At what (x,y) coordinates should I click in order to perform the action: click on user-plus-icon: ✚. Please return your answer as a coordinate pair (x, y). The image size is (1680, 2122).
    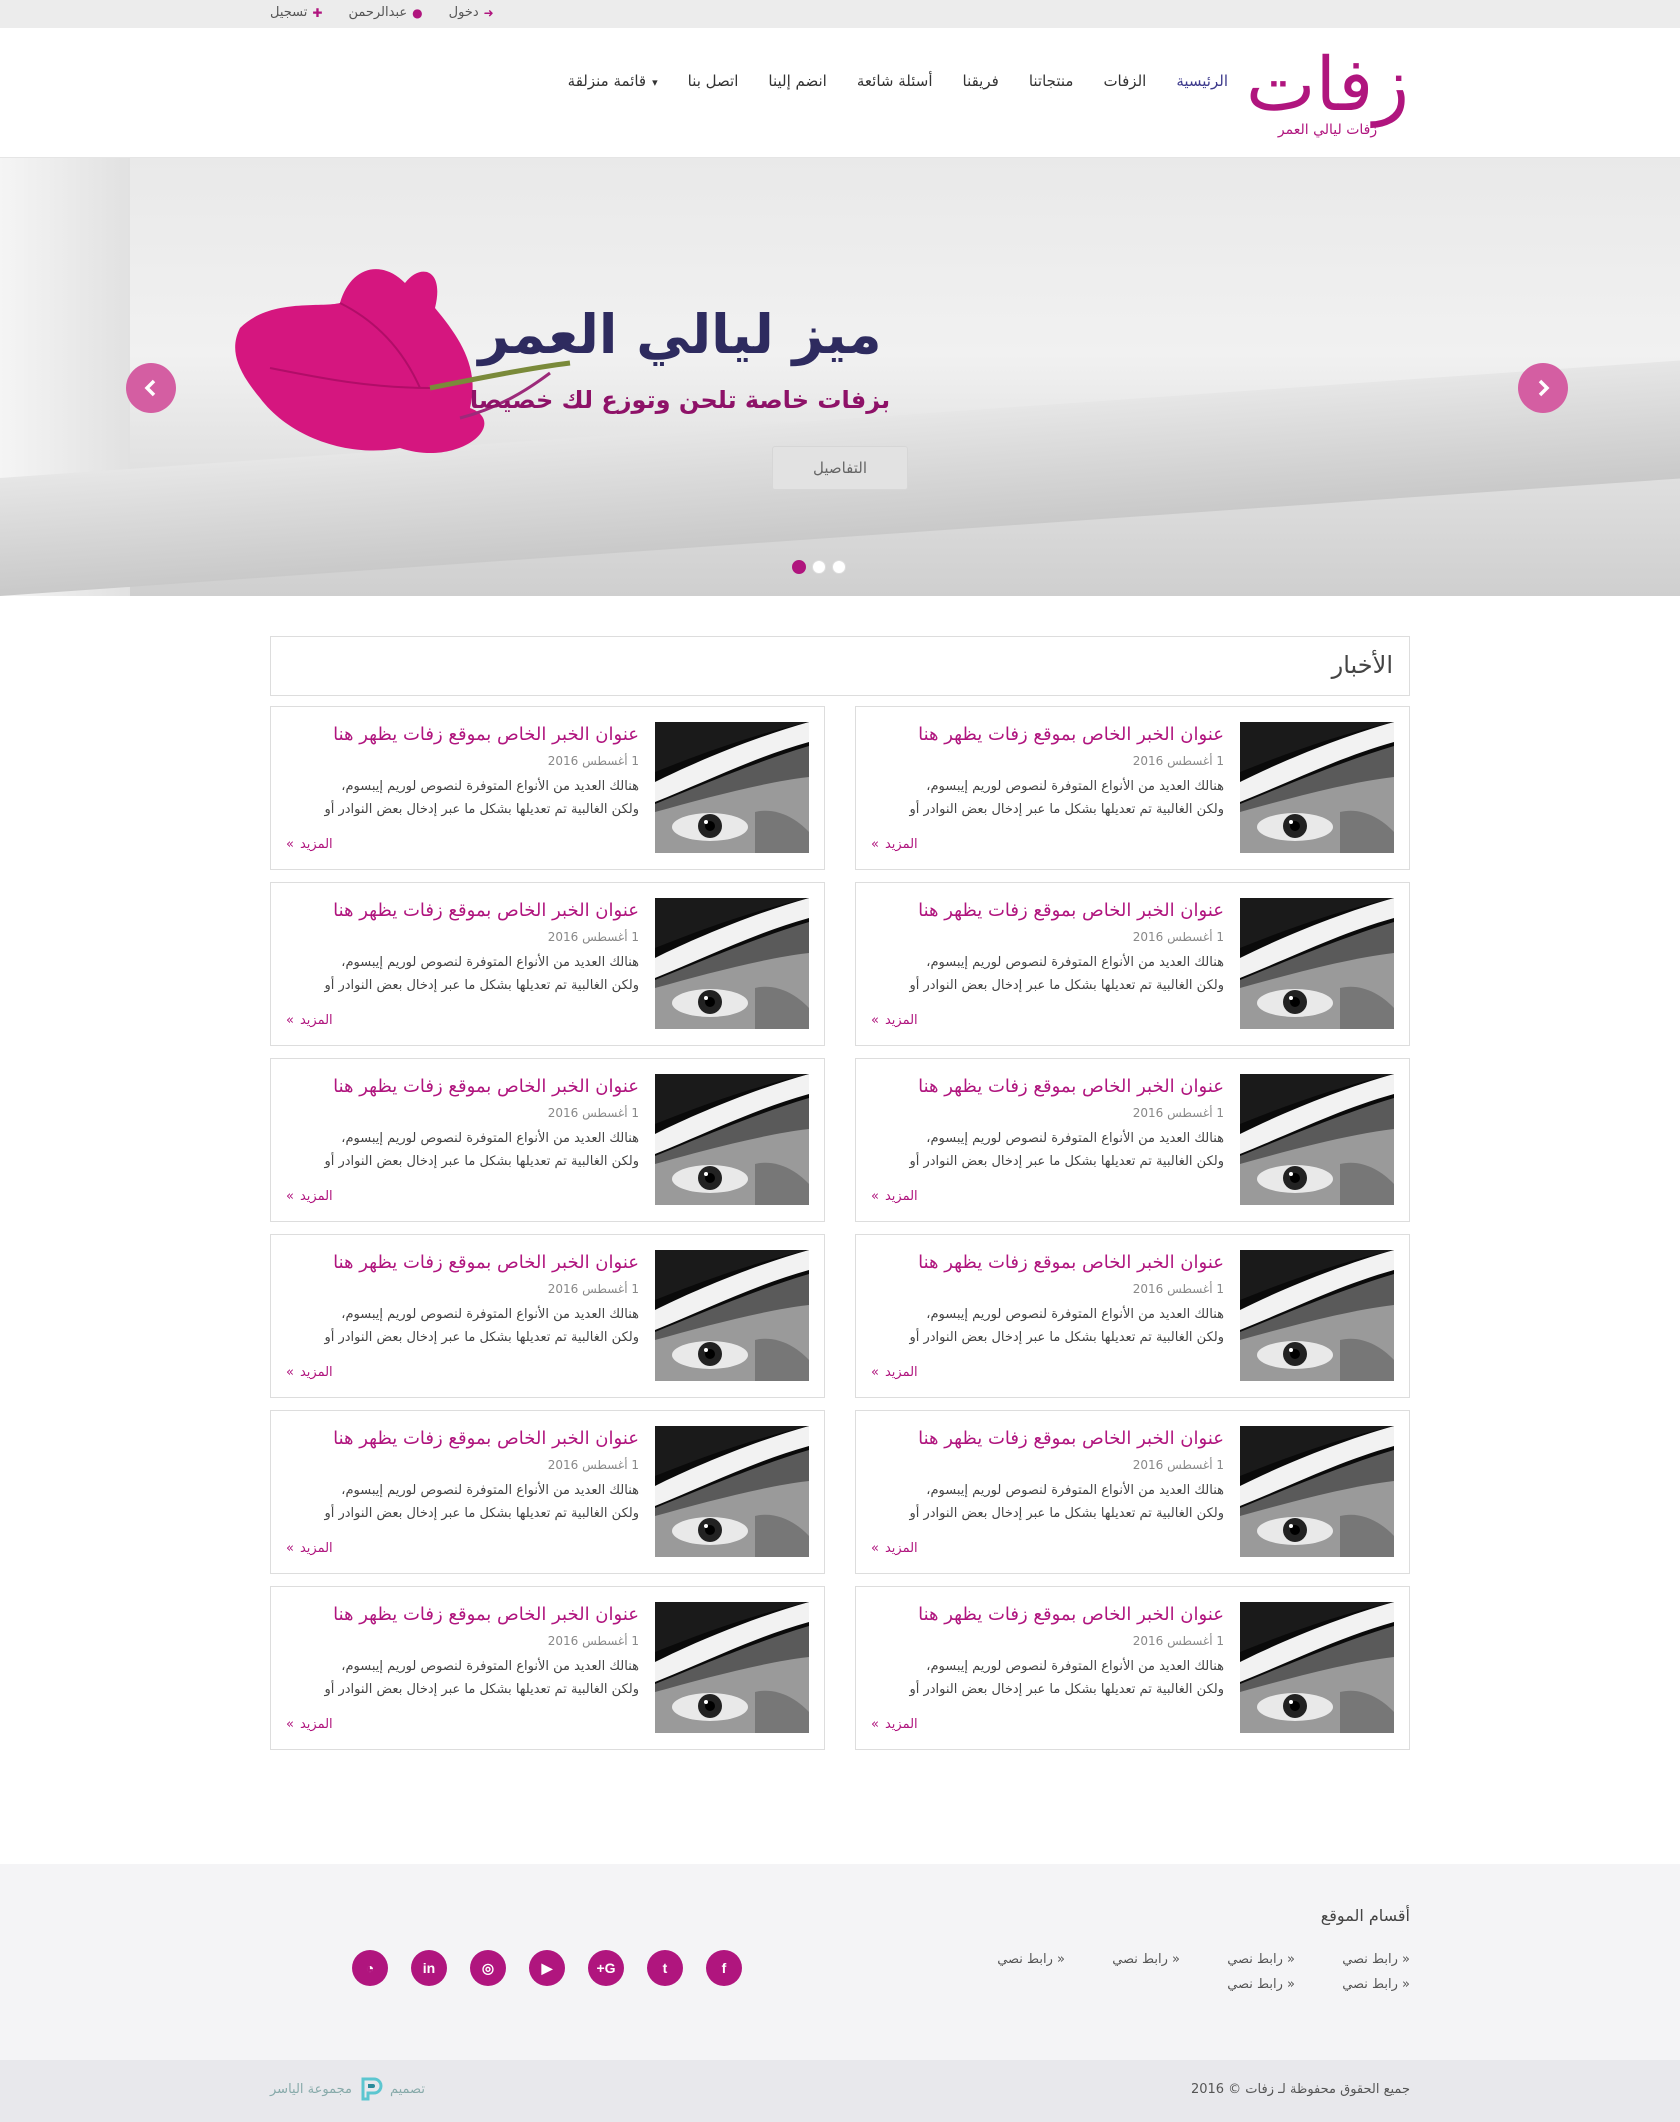
    Looking at the image, I should click on (317, 12).